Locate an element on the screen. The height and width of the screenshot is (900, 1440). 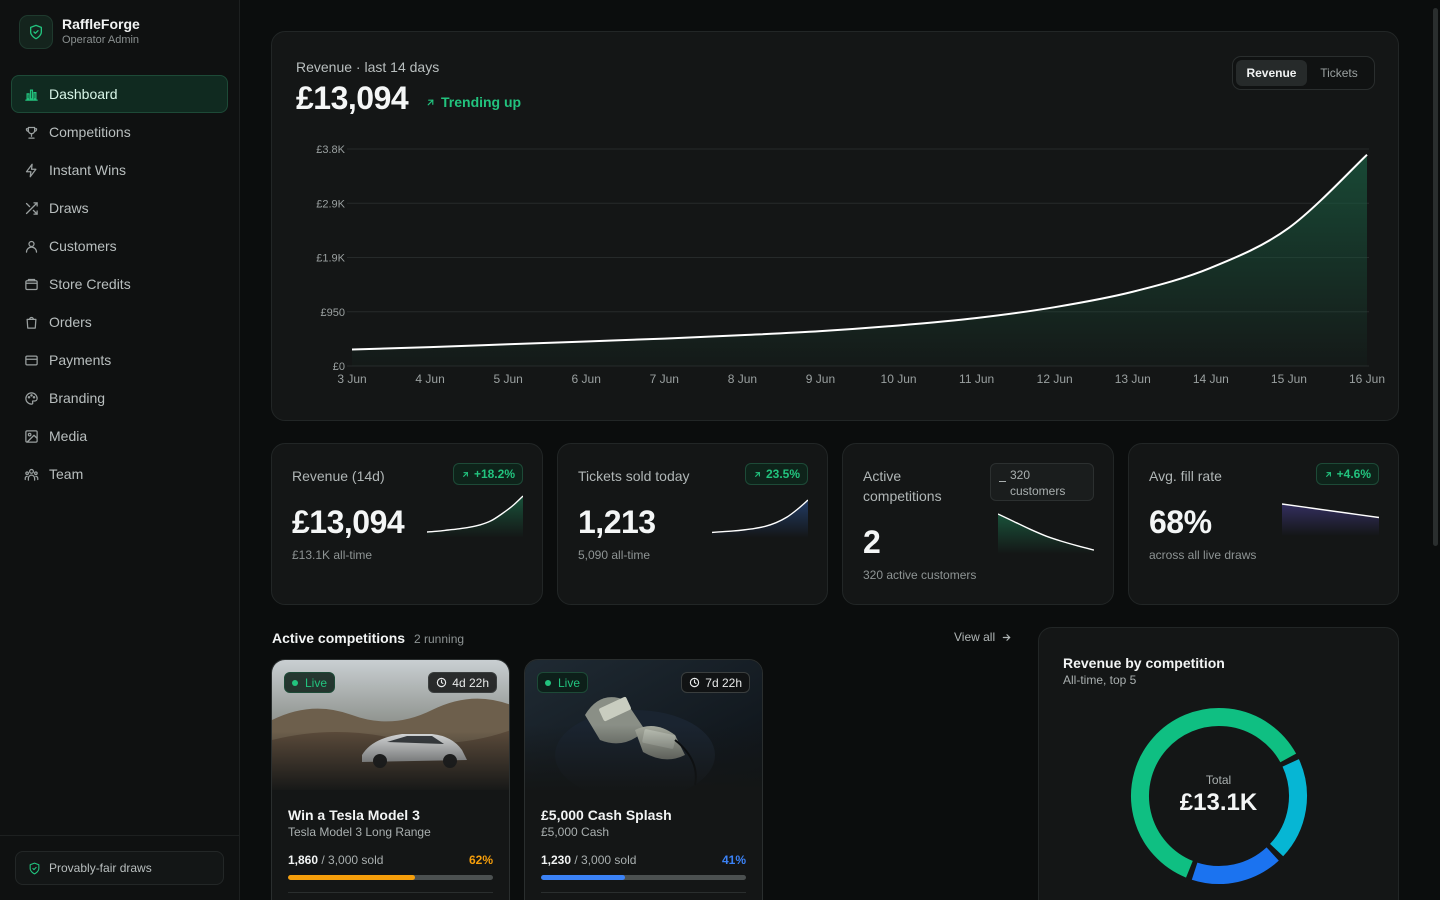
sidebar-item-team: Team is located at coordinates (119, 474).